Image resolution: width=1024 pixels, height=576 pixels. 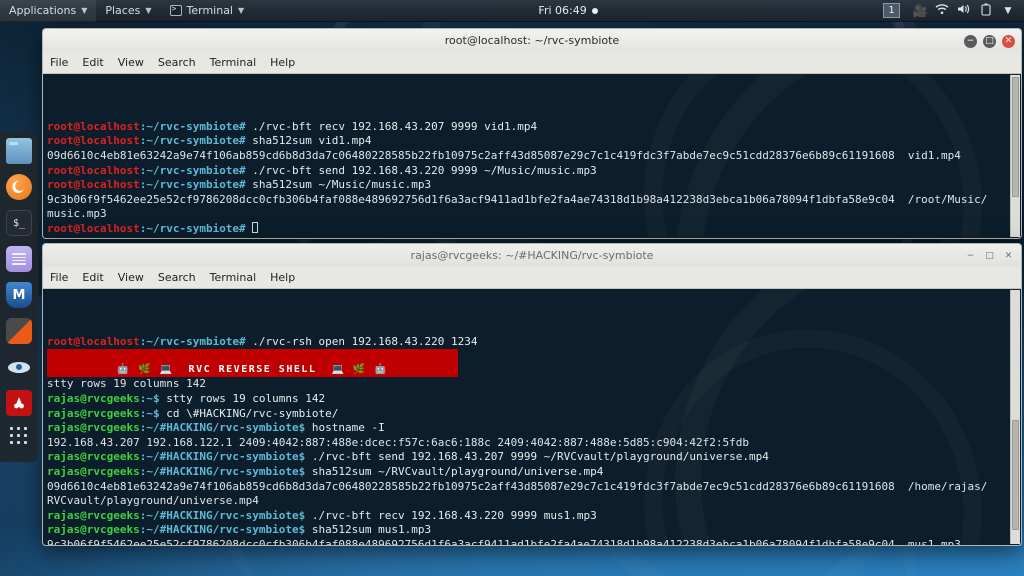 I want to click on volume-glyph, so click(x=964, y=9).